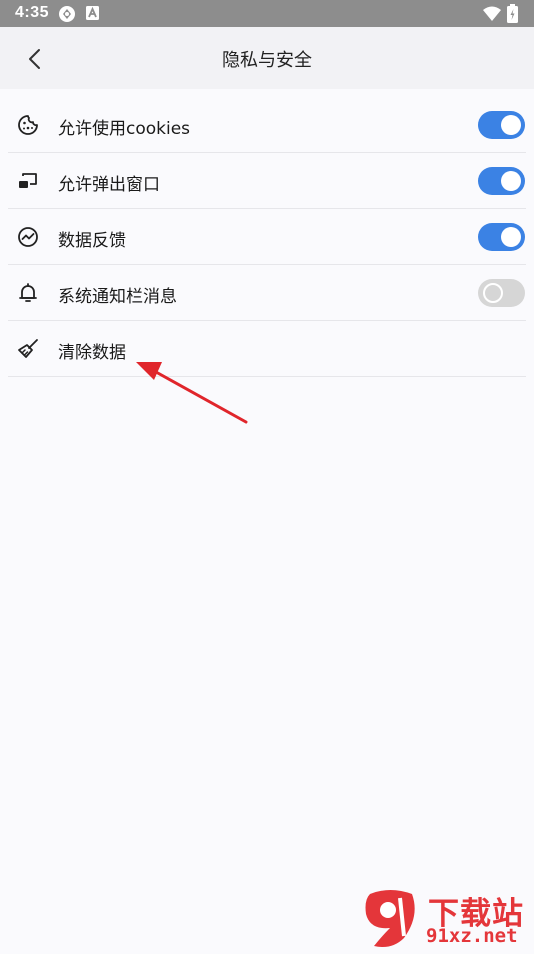 This screenshot has width=534, height=954. Describe the element at coordinates (447, 918) in the screenshot. I see `watermark: 下载站 91xz.net` at that location.